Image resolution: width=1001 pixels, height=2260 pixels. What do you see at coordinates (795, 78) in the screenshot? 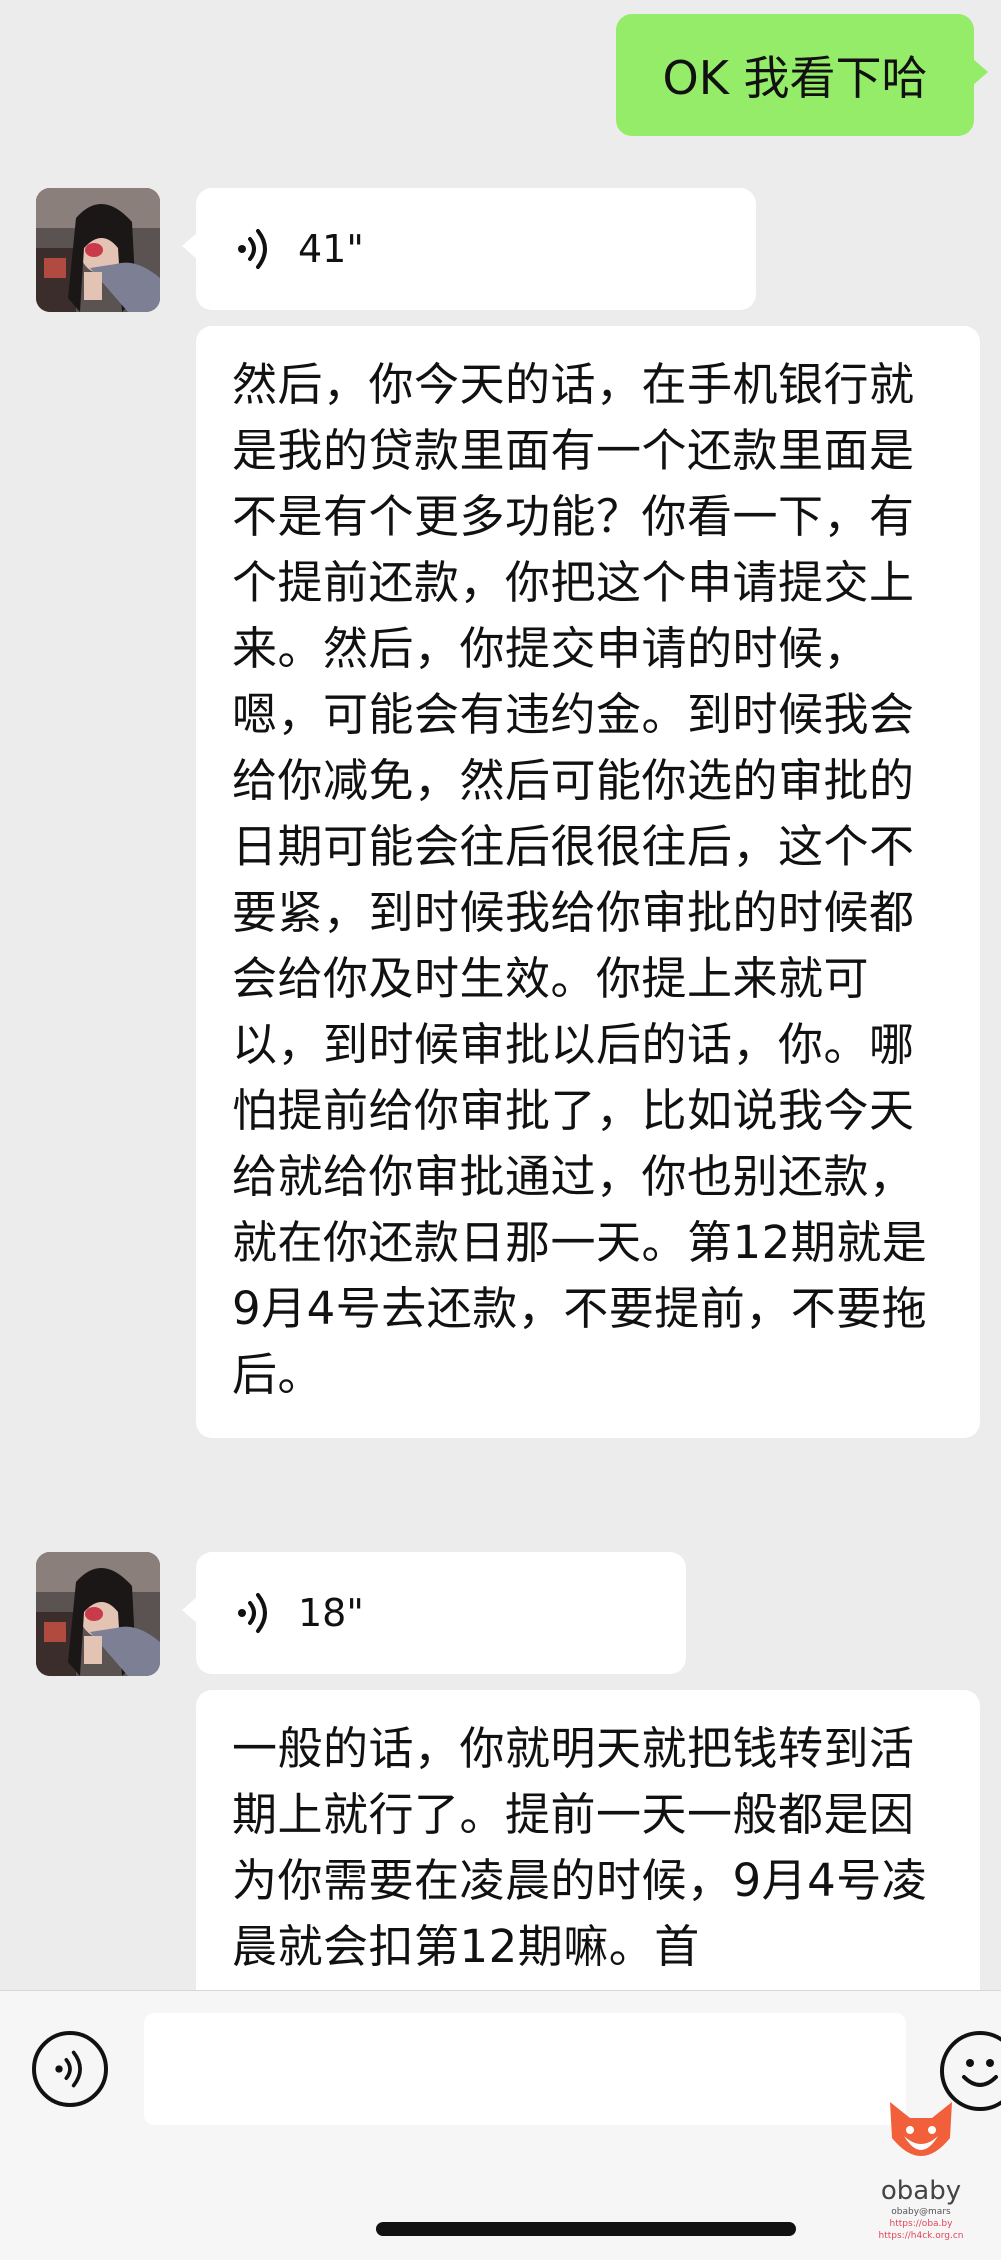
I see `outgoing-message-text: OK 我看下哈` at bounding box center [795, 78].